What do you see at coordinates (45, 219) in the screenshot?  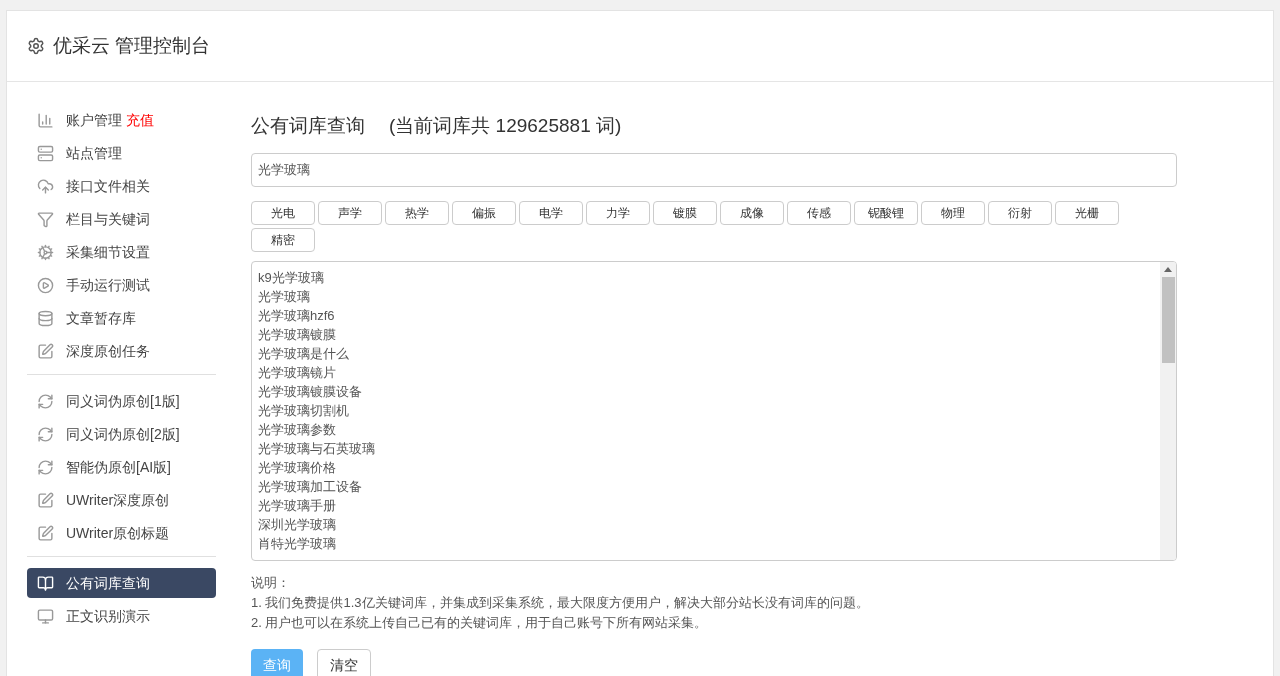 I see `filter-icon` at bounding box center [45, 219].